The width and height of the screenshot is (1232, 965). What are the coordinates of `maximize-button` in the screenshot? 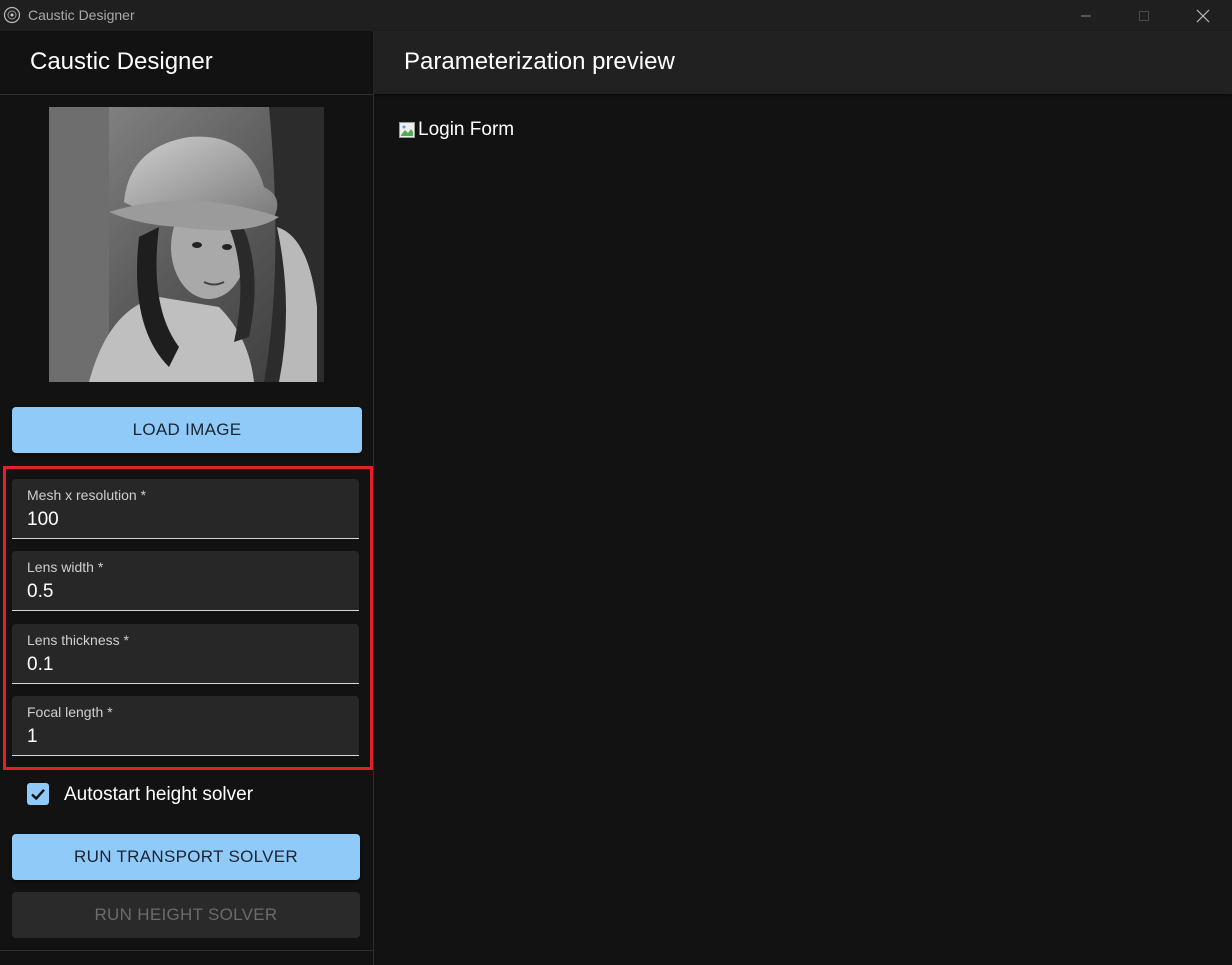 It's located at (1144, 15).